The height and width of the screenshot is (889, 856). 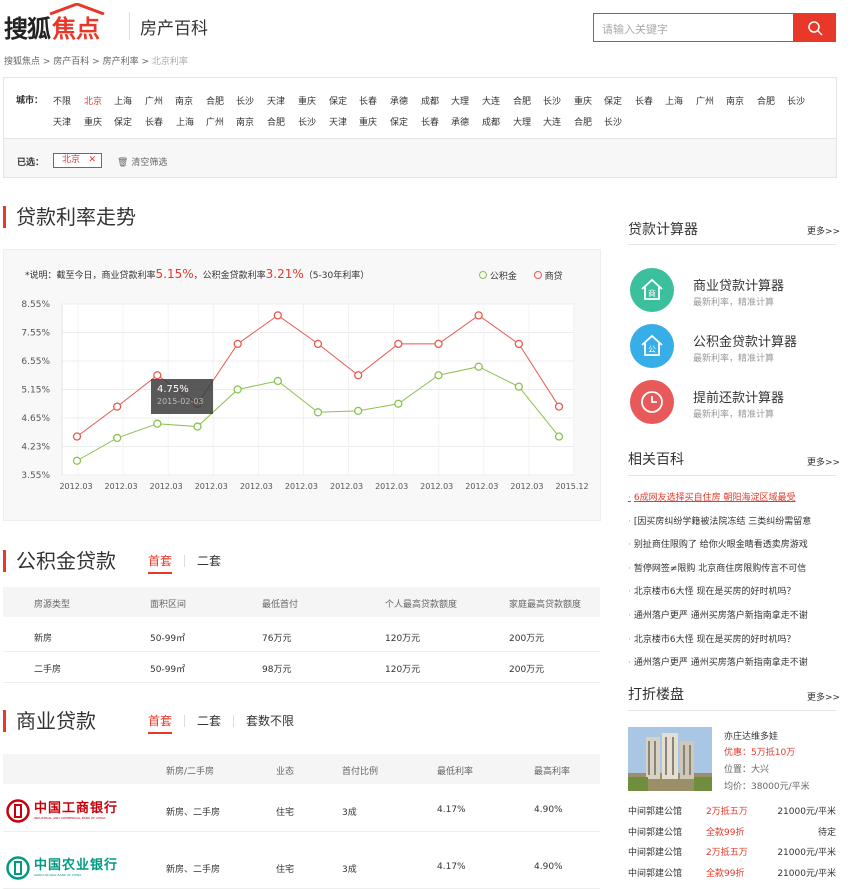 I want to click on wiki-link: · 别扯商住限购了 给你火眼金睛看透卖房游戏, so click(x=732, y=543).